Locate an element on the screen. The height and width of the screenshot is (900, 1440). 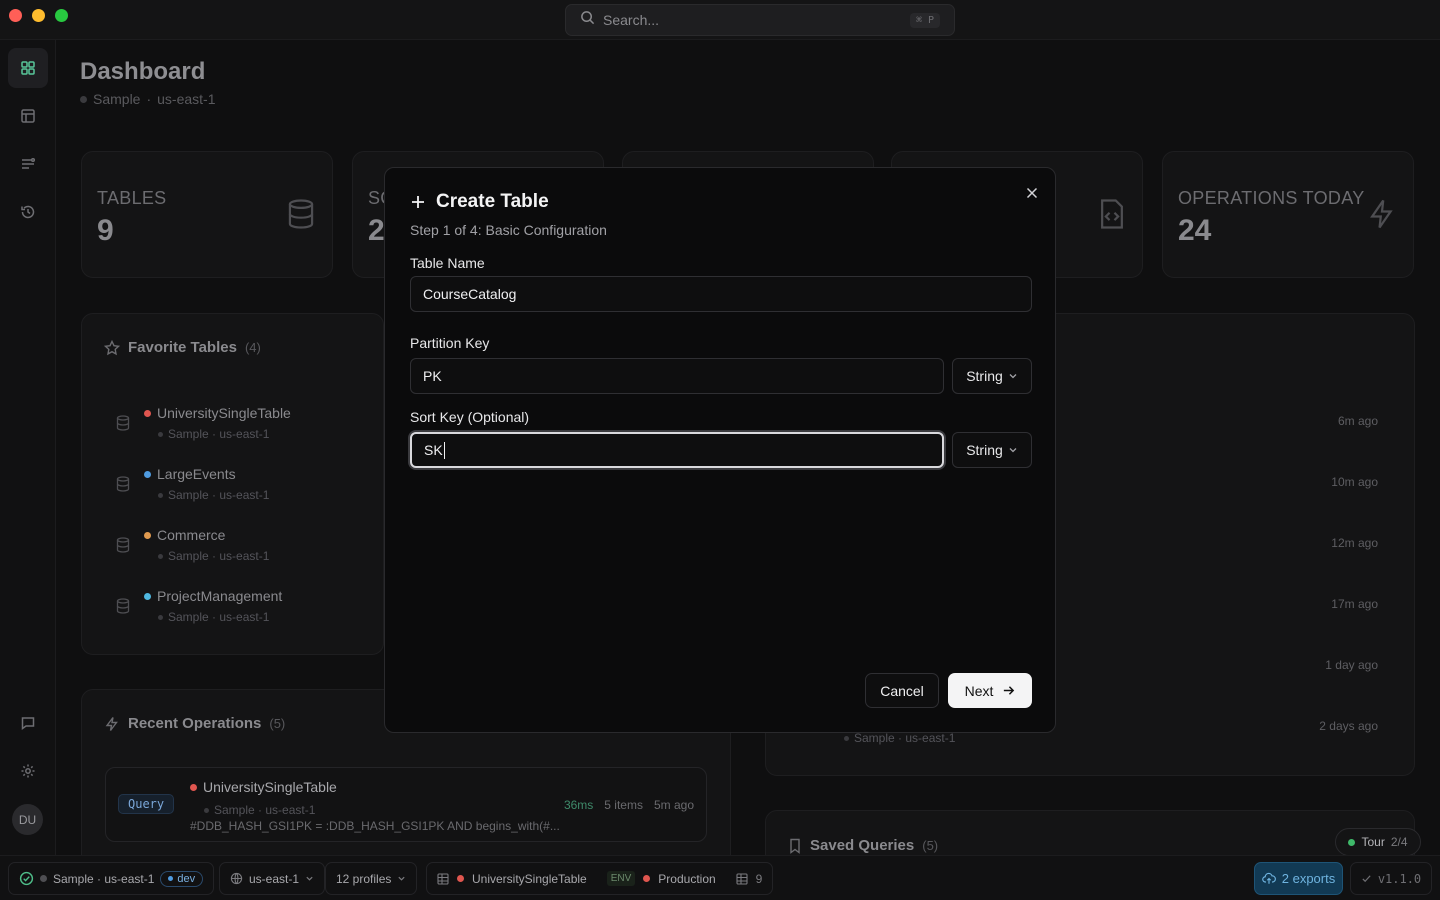
operation-duration: 36ms is located at coordinates (578, 805).